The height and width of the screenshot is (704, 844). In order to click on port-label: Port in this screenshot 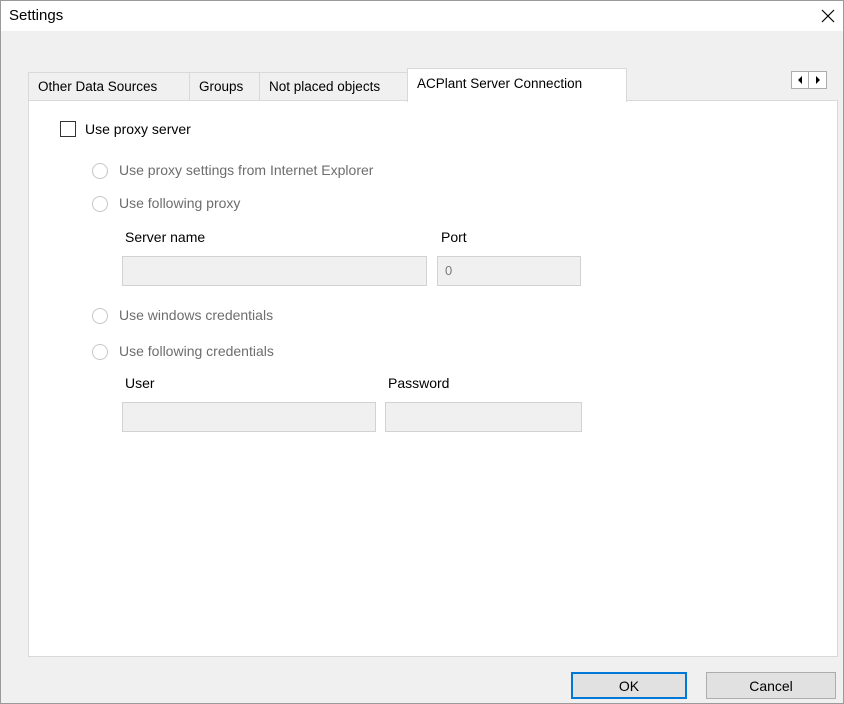, I will do `click(454, 237)`.